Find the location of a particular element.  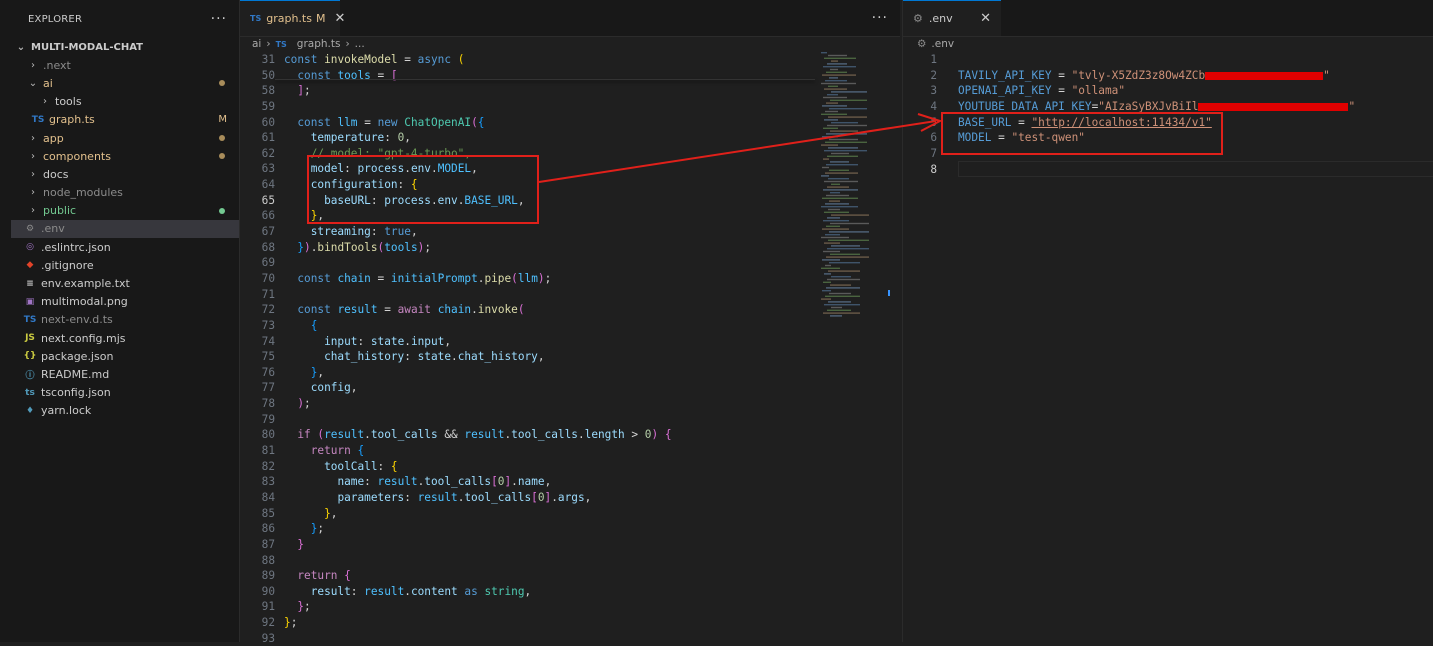

line-number: 5 is located at coordinates (933, 122).